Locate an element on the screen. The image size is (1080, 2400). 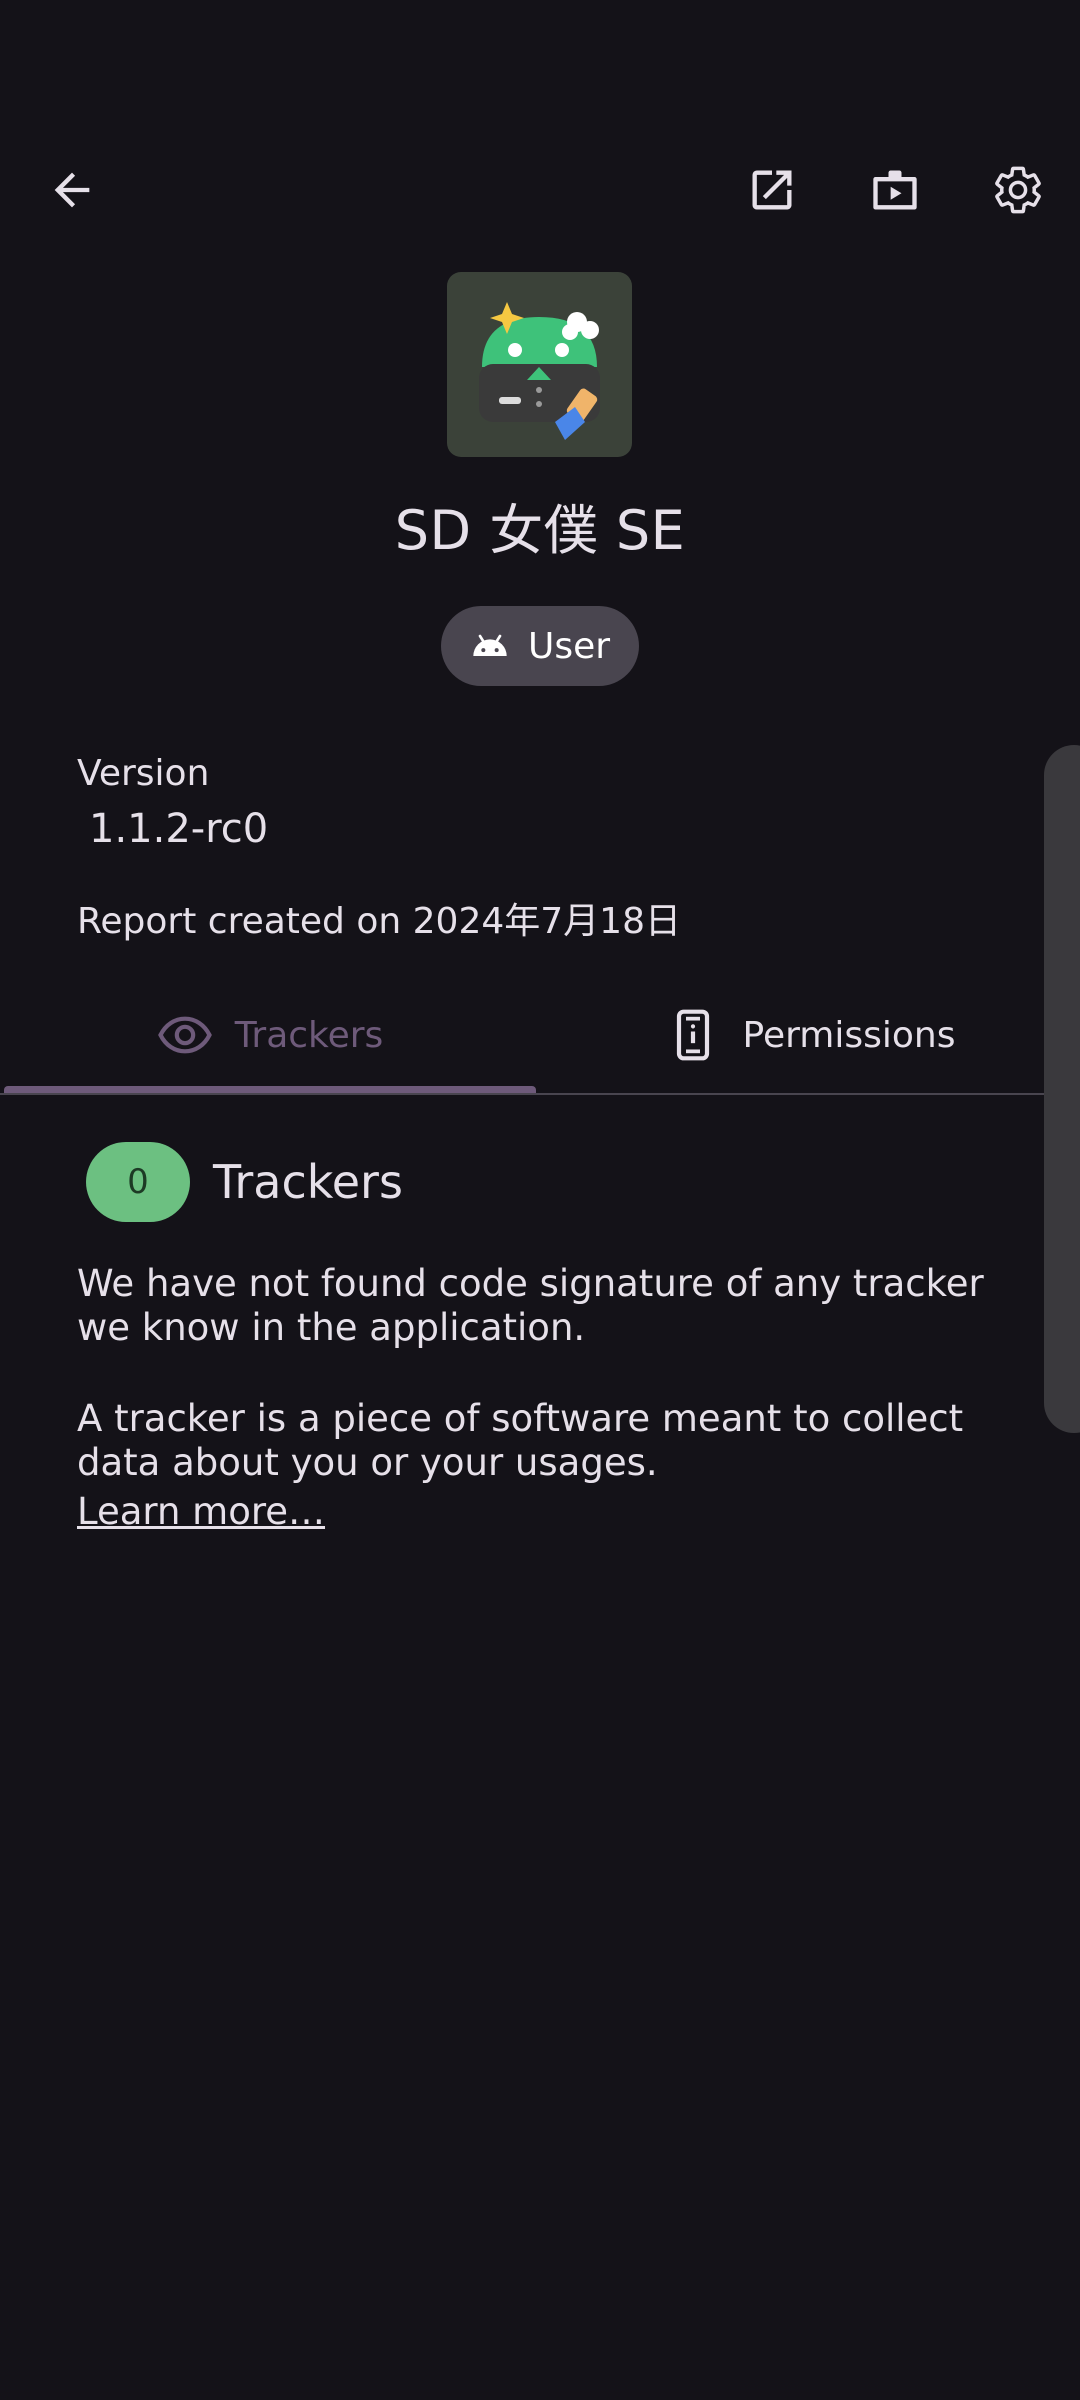
store-launch-icon is located at coordinates (895, 190).